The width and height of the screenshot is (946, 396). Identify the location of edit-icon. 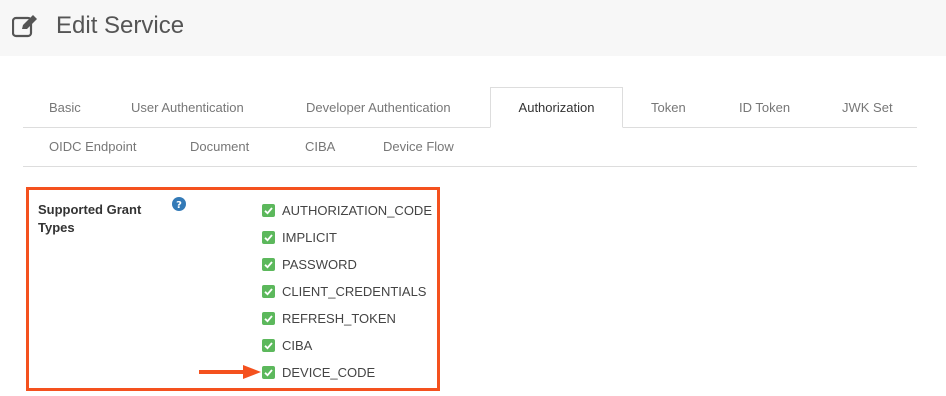
(24, 26).